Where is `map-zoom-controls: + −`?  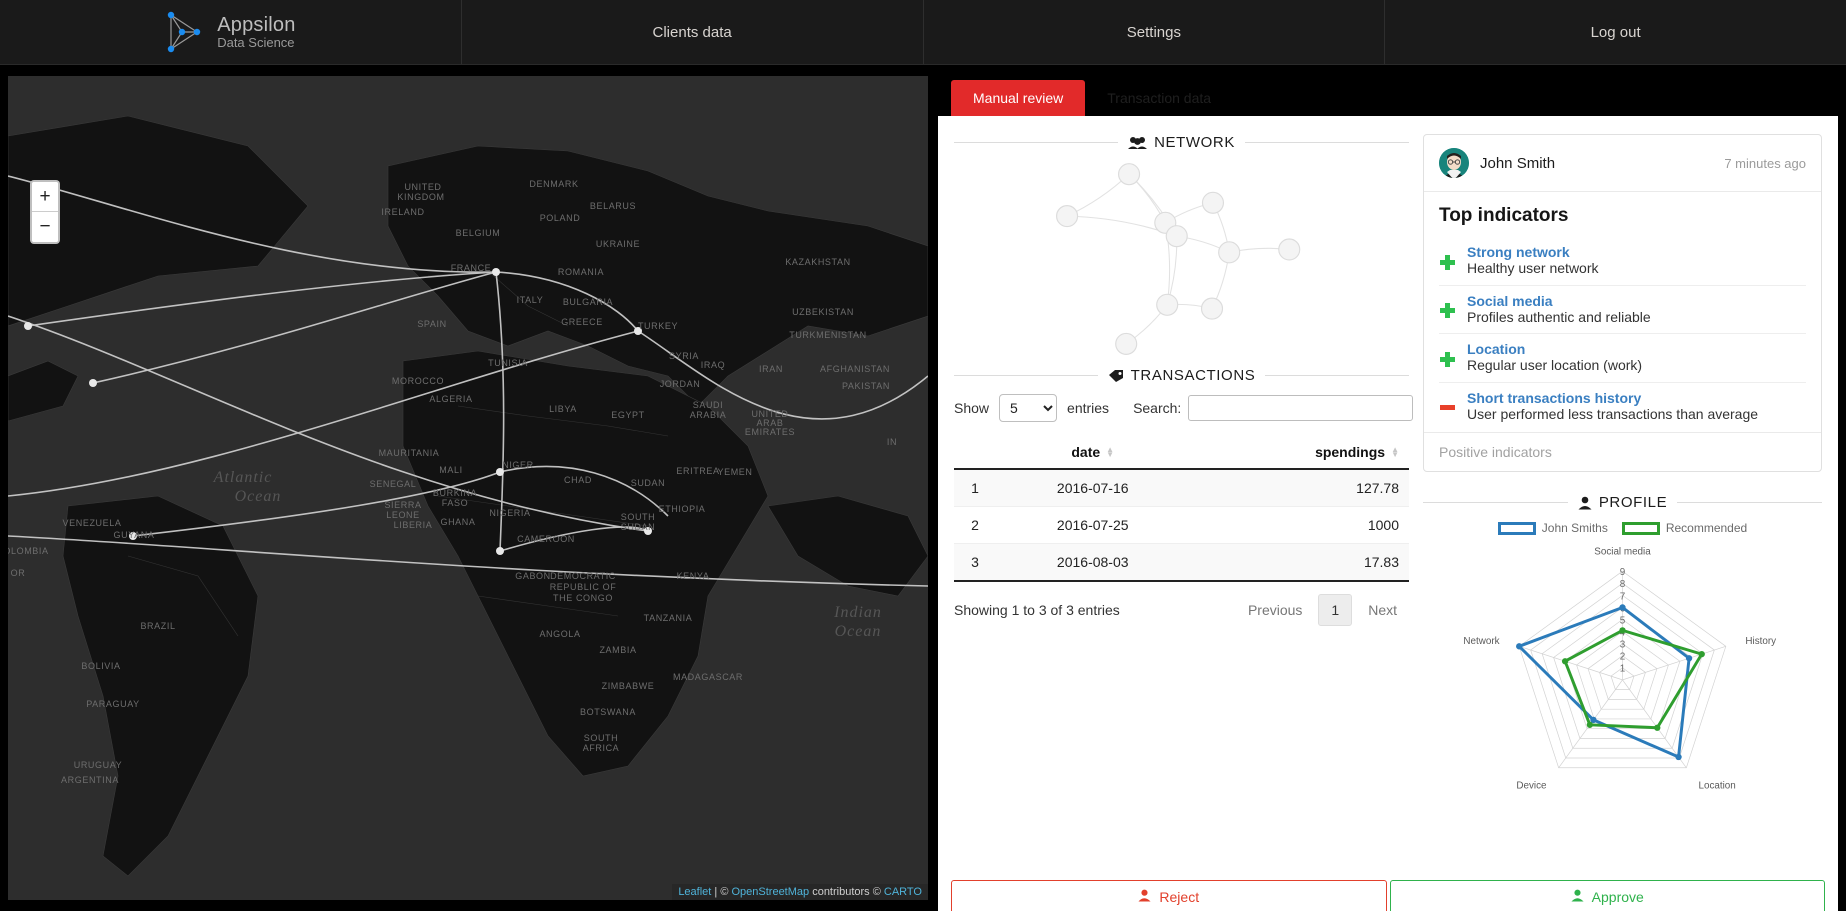
map-zoom-controls: + − is located at coordinates (45, 212).